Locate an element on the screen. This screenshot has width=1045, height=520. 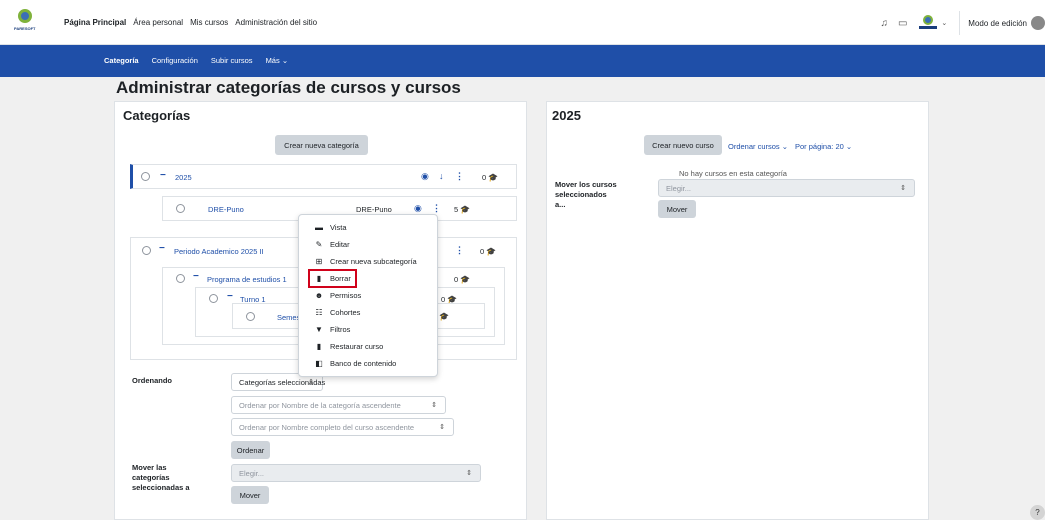
menu-item-restore-course: ▮ Restaurar curso is located at coordinates (348, 346).